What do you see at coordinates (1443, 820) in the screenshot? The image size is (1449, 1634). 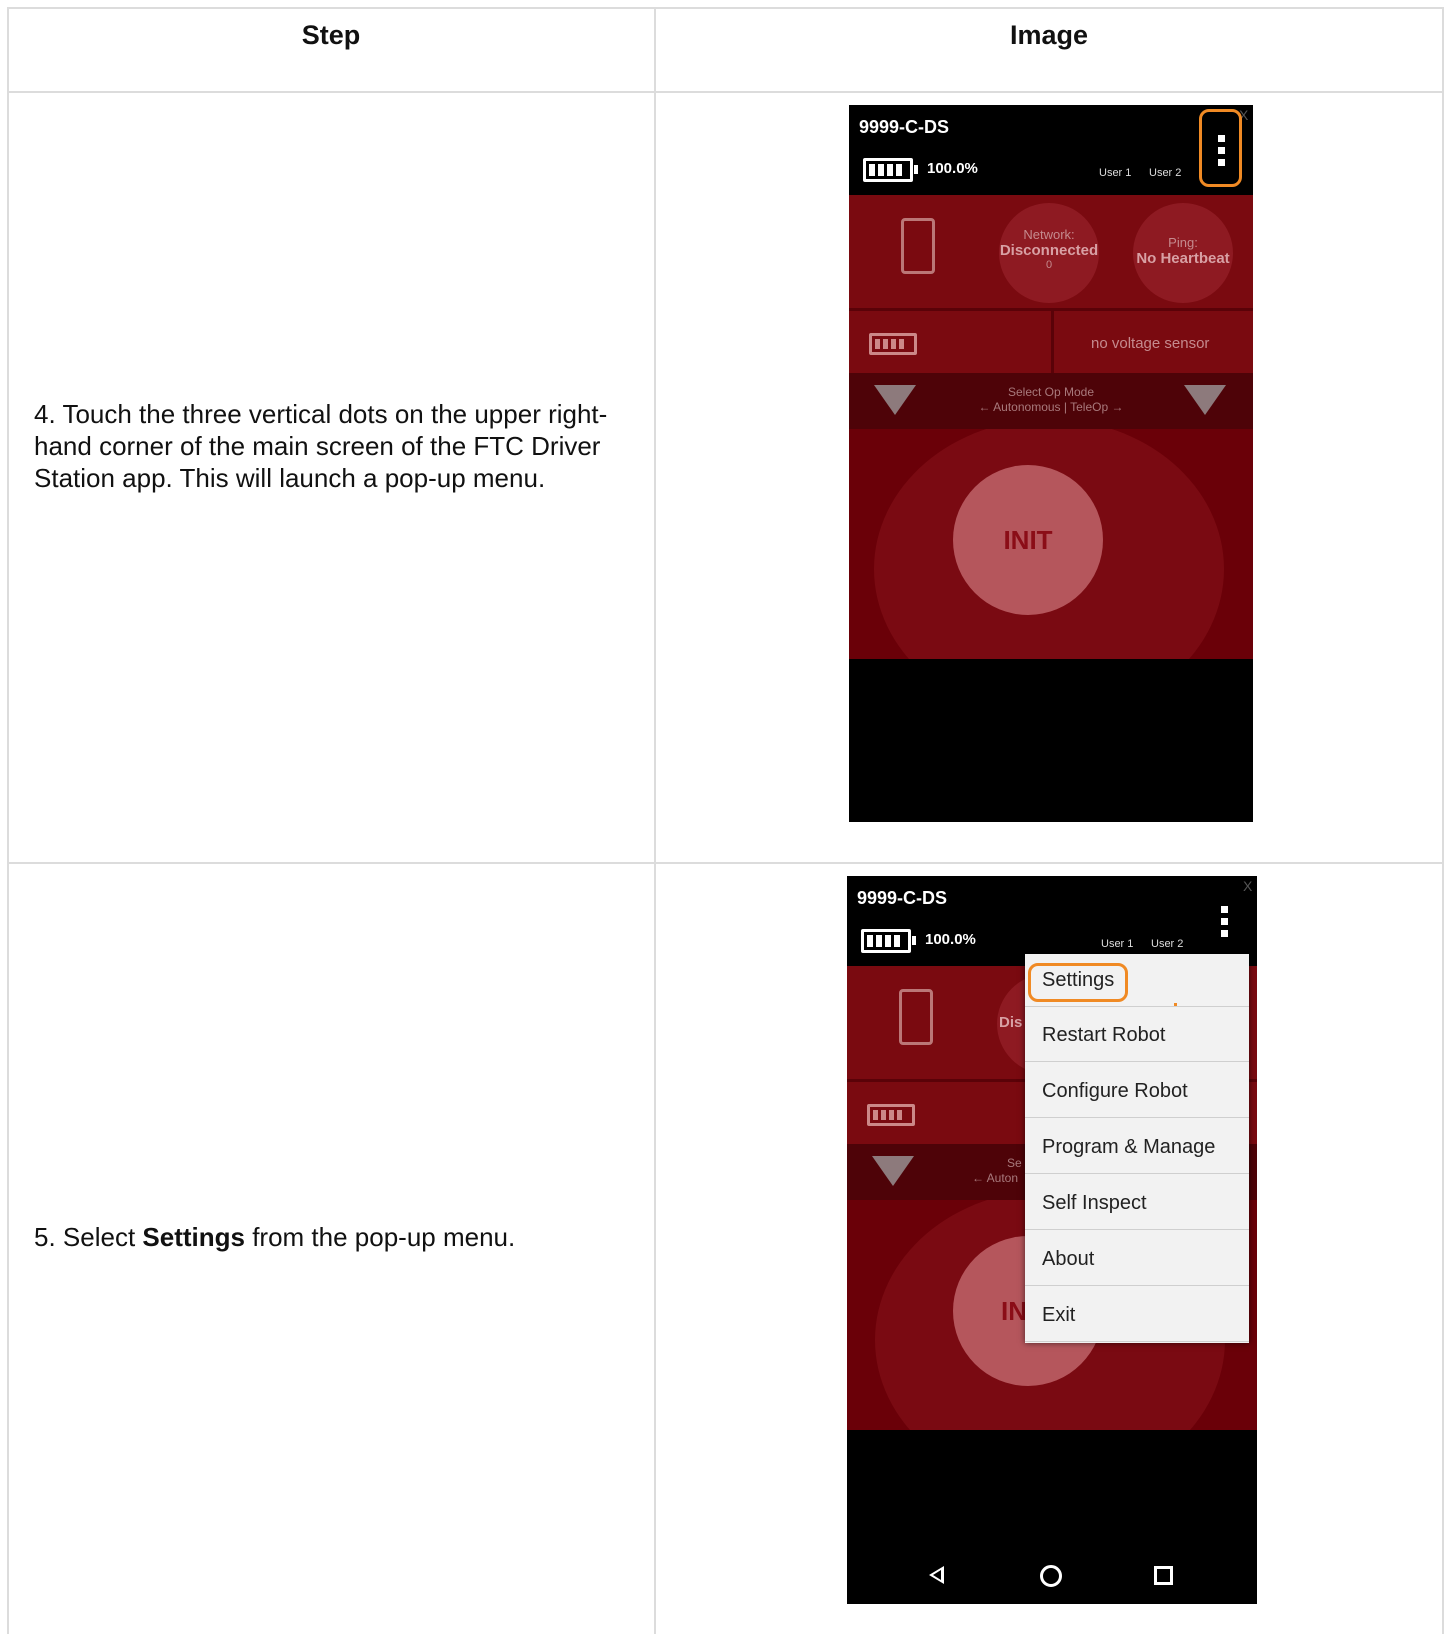 I see `table-border-right` at bounding box center [1443, 820].